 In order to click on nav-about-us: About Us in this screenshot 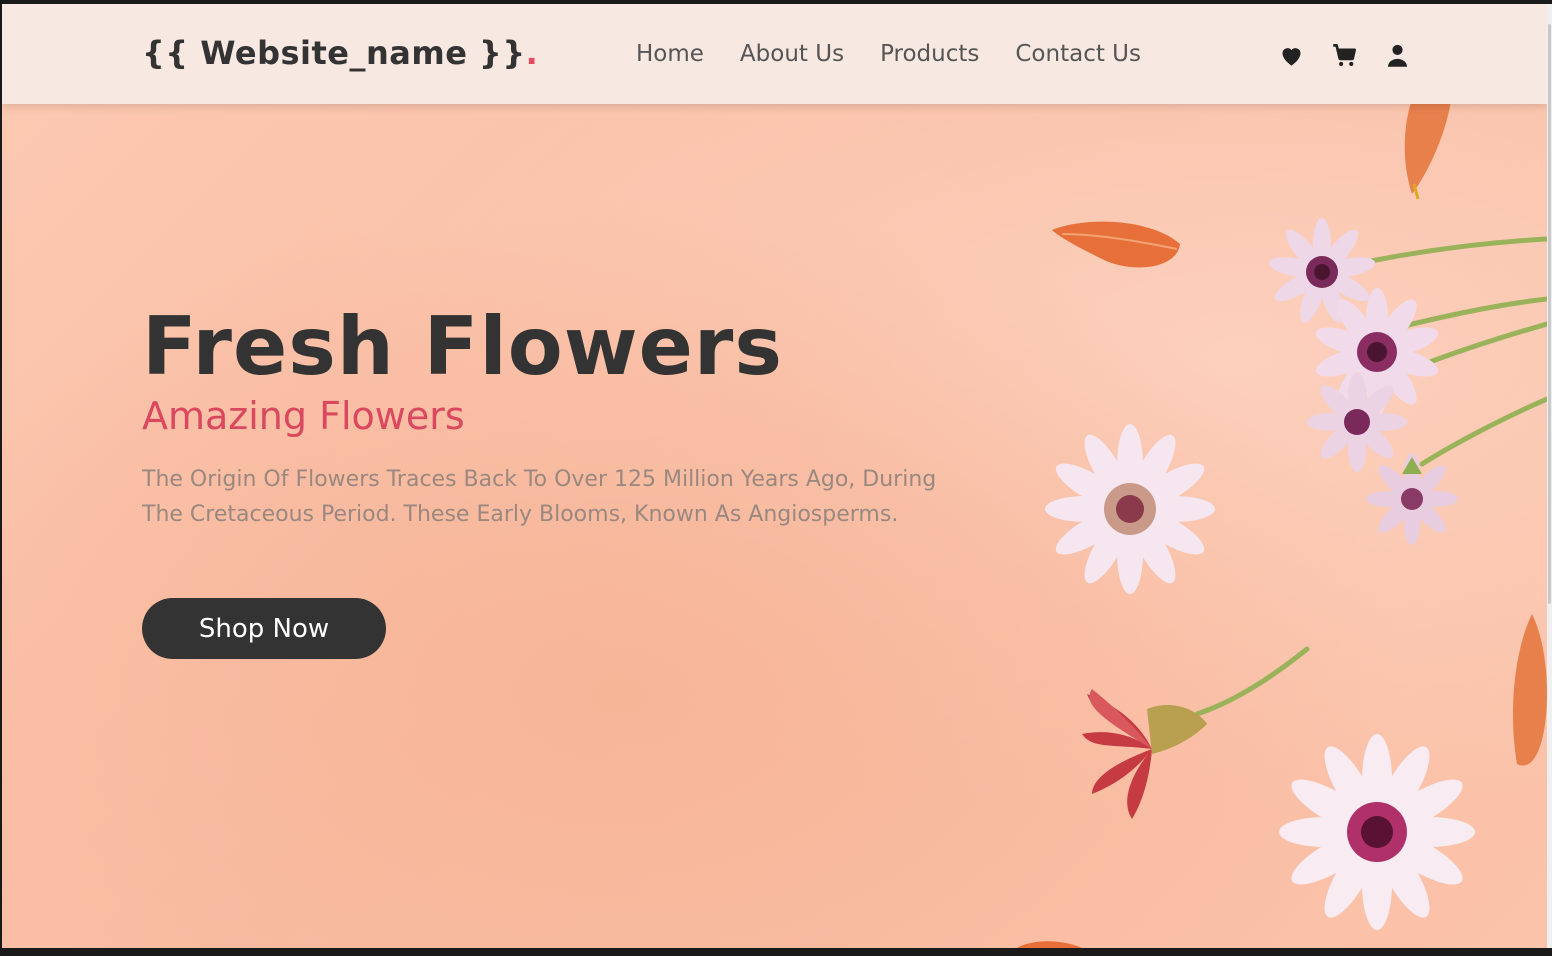, I will do `click(792, 54)`.